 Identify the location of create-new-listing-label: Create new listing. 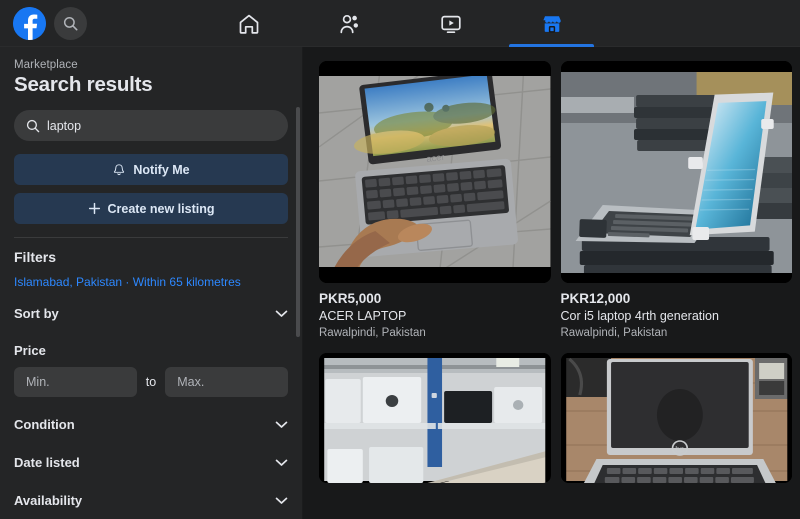
(161, 208).